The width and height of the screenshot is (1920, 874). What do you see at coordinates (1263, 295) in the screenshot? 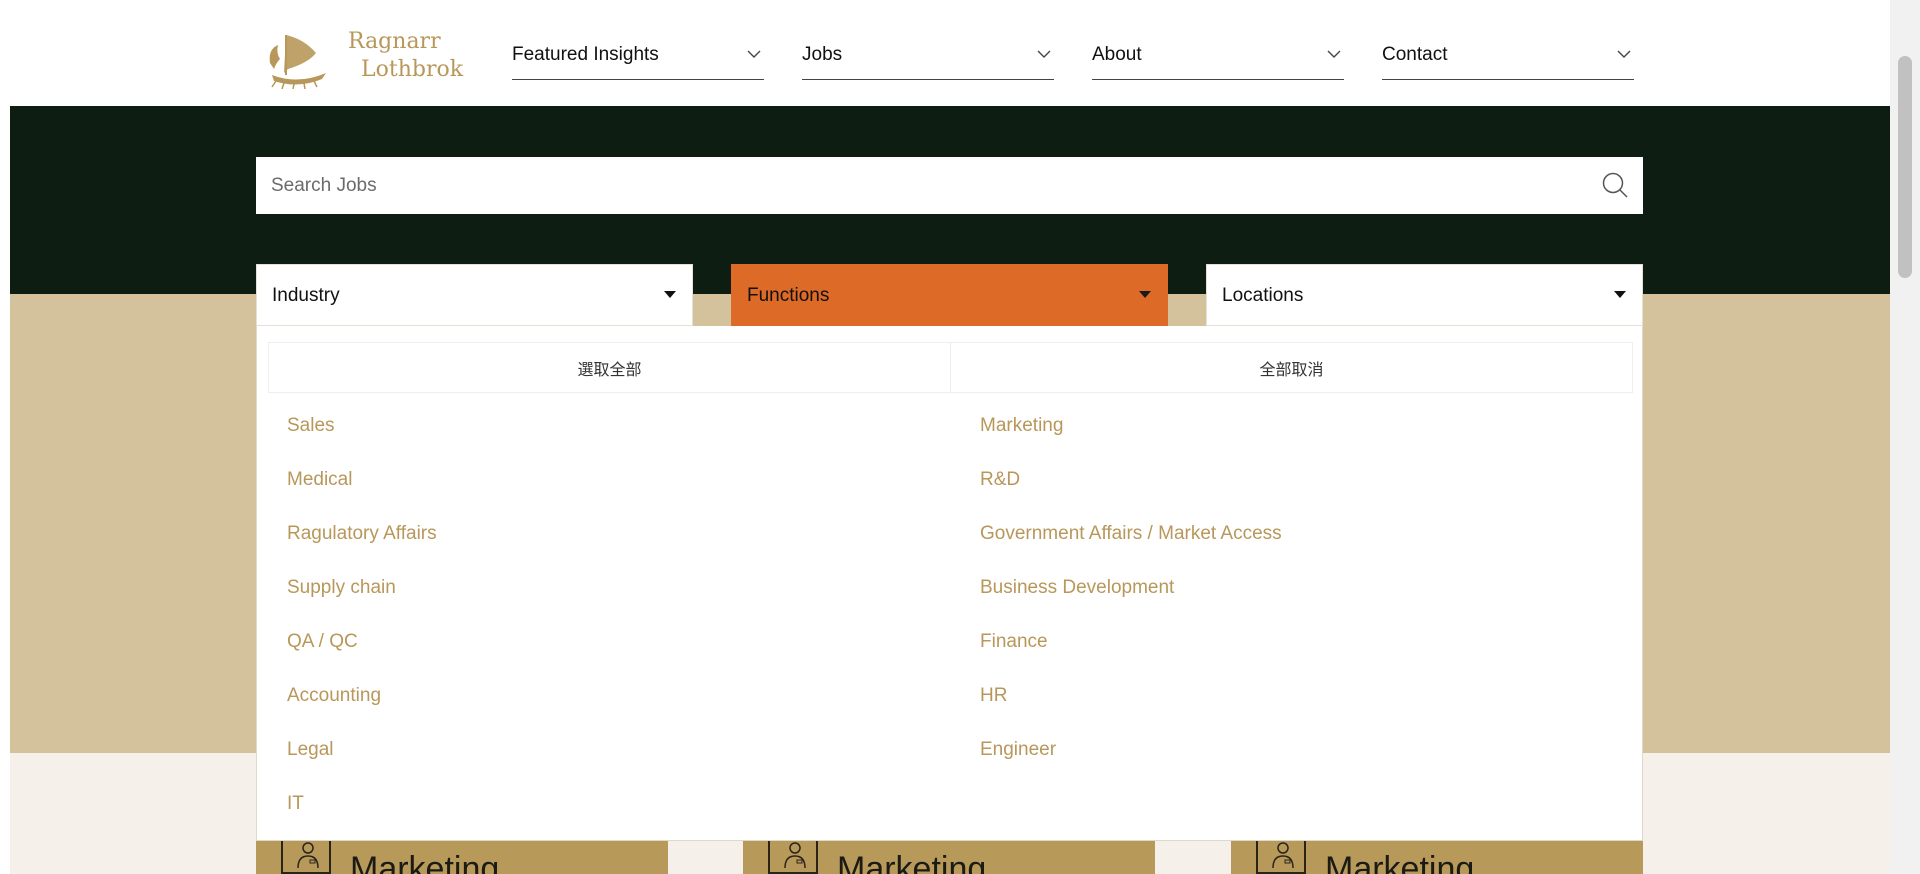
I see `locations-label: Locations` at bounding box center [1263, 295].